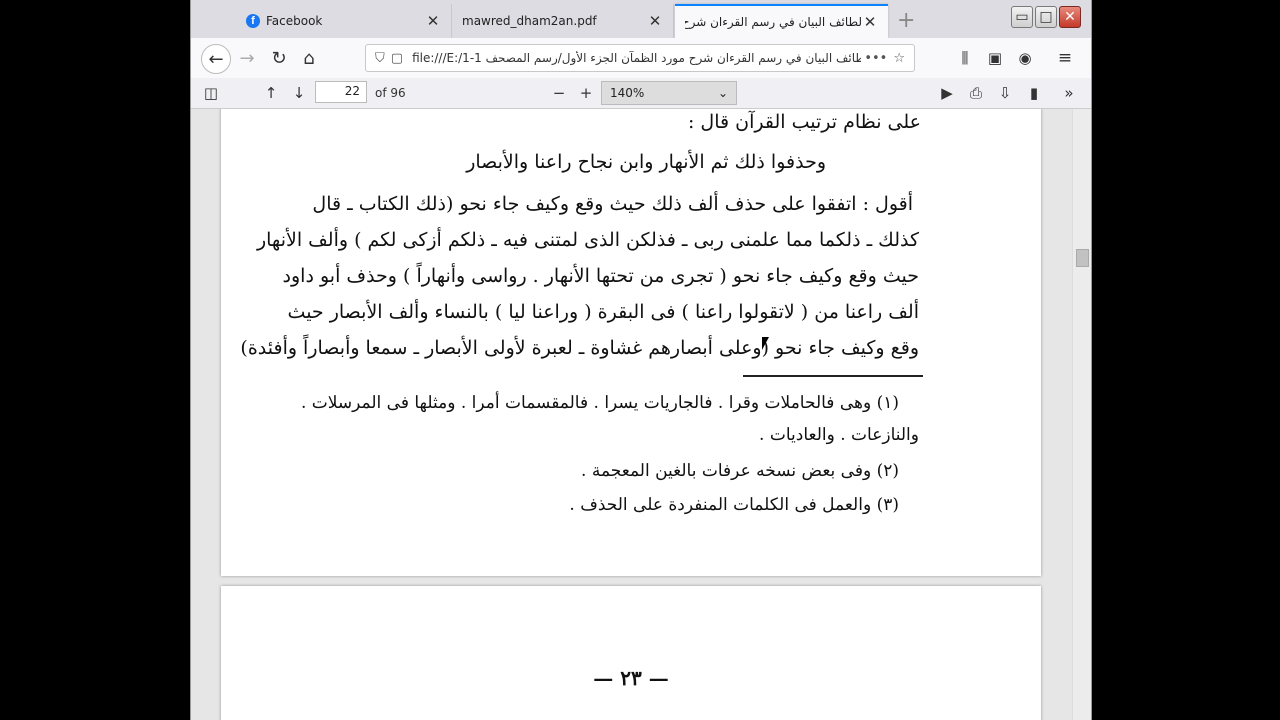 The height and width of the screenshot is (720, 1280). Describe the element at coordinates (773, 22) in the screenshot. I see `tab-title: لطائف البيان في رسم القرءان شرح مورد` at that location.